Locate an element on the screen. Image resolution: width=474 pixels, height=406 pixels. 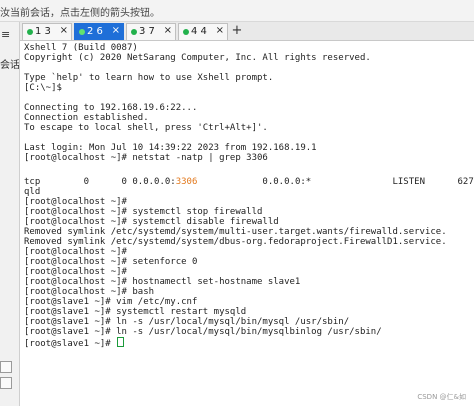
watermark: CSDN @仁&如 is located at coordinates (441, 397).